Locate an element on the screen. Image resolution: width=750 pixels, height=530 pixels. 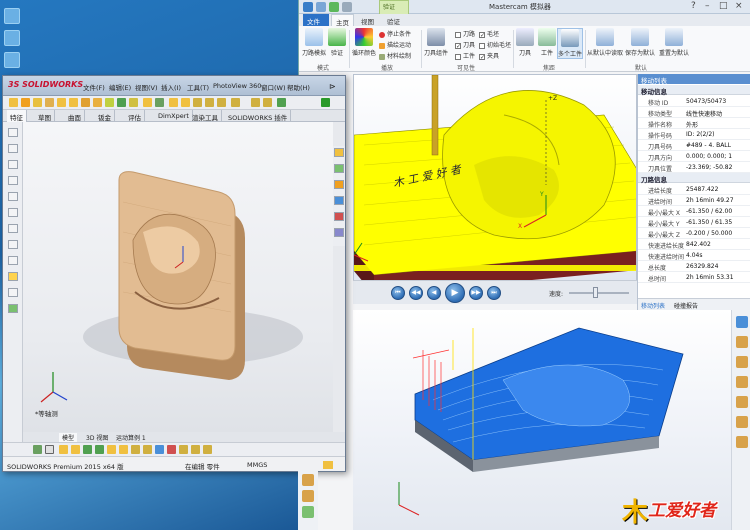
panel-row: 快速进给长度 842.402 is located at coordinates (694, 244).